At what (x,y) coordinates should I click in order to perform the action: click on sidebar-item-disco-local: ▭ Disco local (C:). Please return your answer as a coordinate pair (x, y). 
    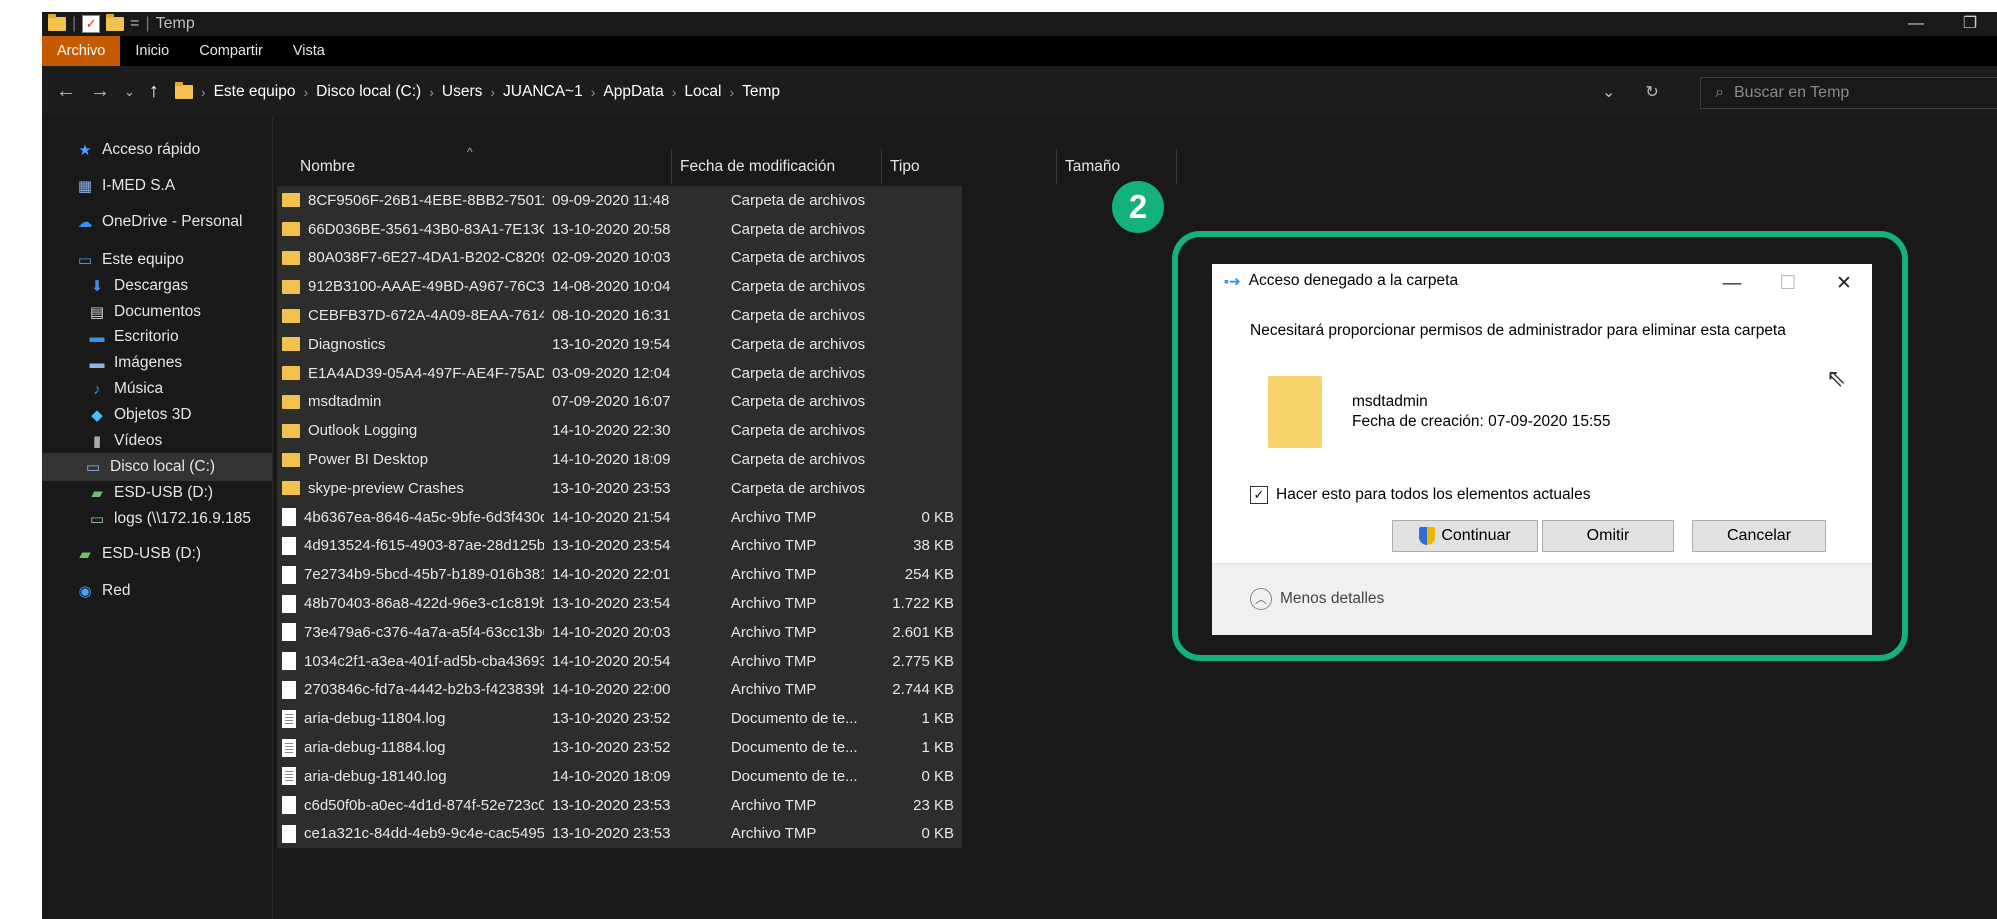
    Looking at the image, I should click on (157, 467).